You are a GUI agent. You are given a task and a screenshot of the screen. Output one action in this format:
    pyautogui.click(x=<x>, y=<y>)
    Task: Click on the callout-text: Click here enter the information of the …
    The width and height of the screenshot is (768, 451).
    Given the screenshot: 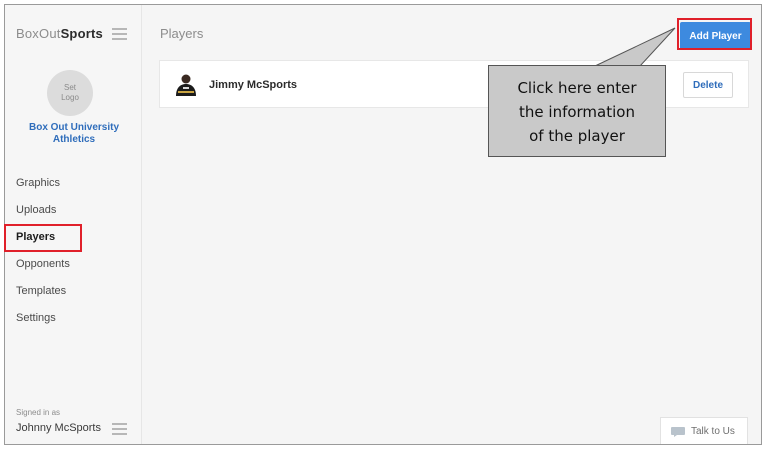 What is the action you would take?
    pyautogui.click(x=577, y=112)
    